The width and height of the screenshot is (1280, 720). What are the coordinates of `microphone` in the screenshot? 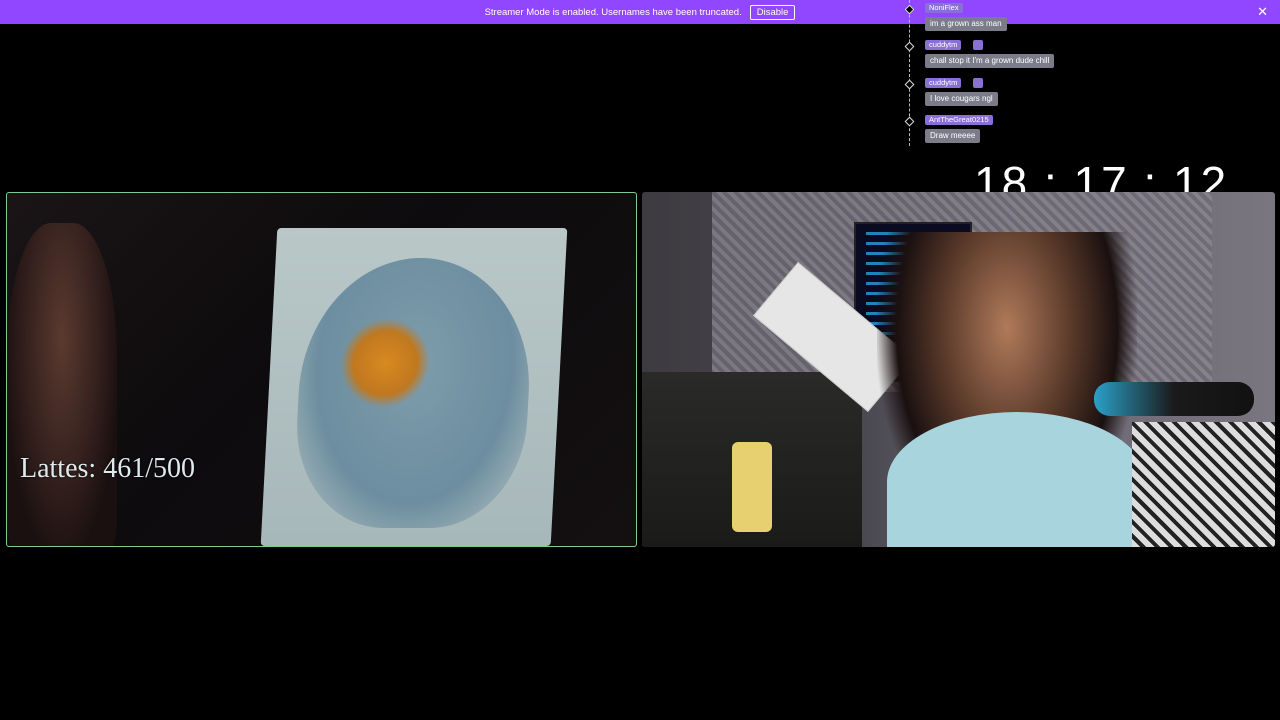 It's located at (1174, 399).